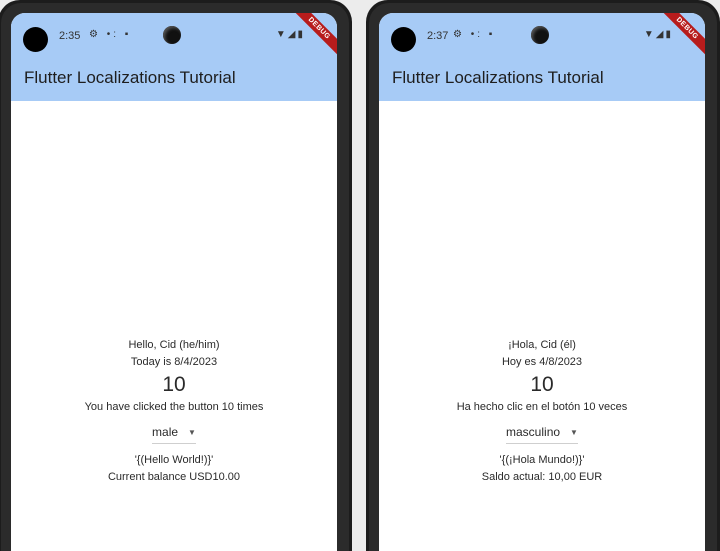 Image resolution: width=720 pixels, height=551 pixels. What do you see at coordinates (542, 460) in the screenshot?
I see `hello-world-text: '{(¡Hola Mundo!)}'` at bounding box center [542, 460].